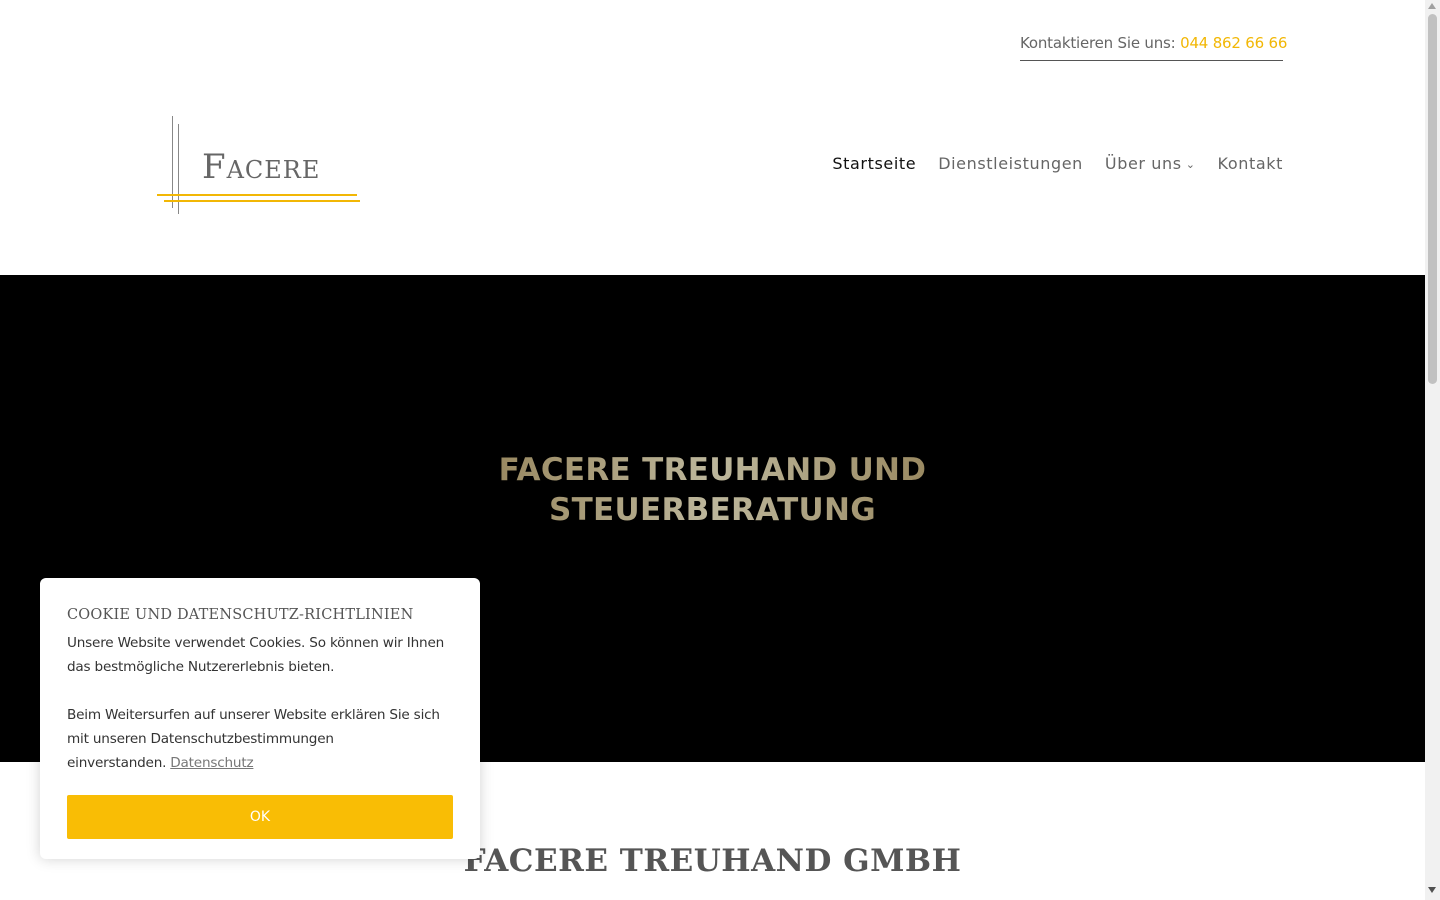 The height and width of the screenshot is (900, 1440). Describe the element at coordinates (1143, 163) in the screenshot. I see `nav-item-label: Über uns` at that location.